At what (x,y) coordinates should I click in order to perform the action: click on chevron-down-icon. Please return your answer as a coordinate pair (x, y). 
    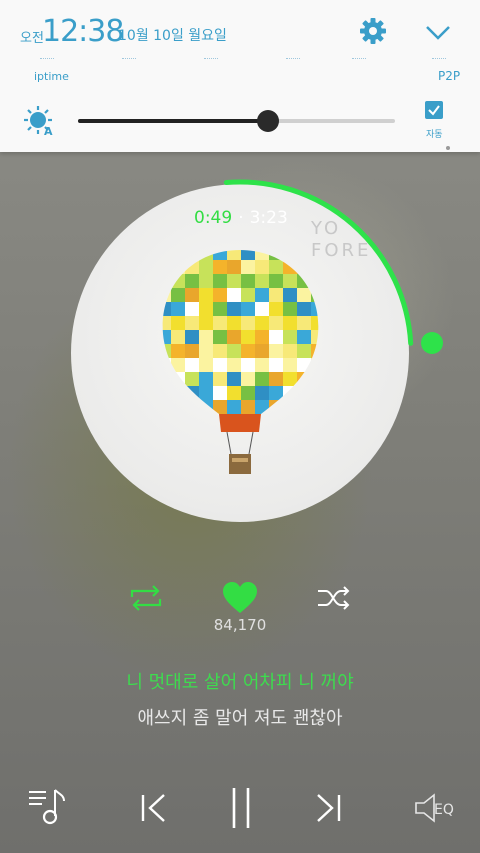
    Looking at the image, I should click on (438, 32).